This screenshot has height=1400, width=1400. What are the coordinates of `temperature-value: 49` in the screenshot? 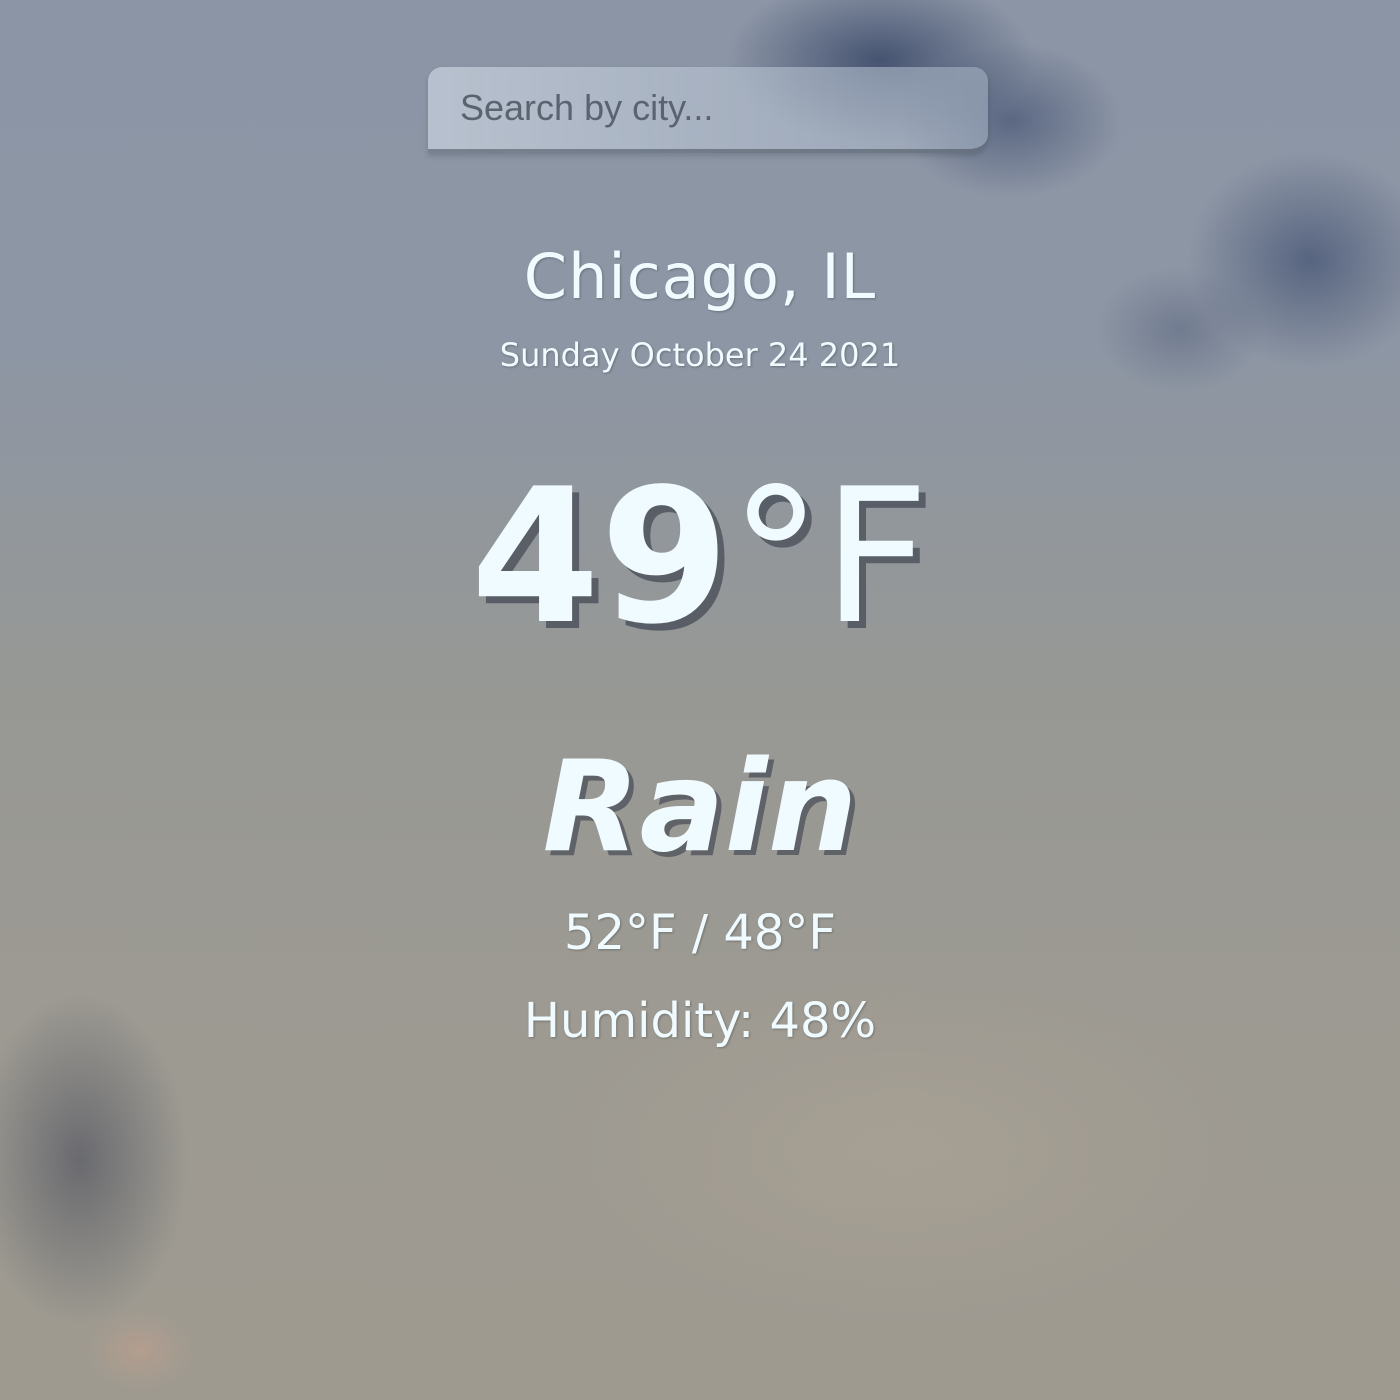 It's located at (600, 556).